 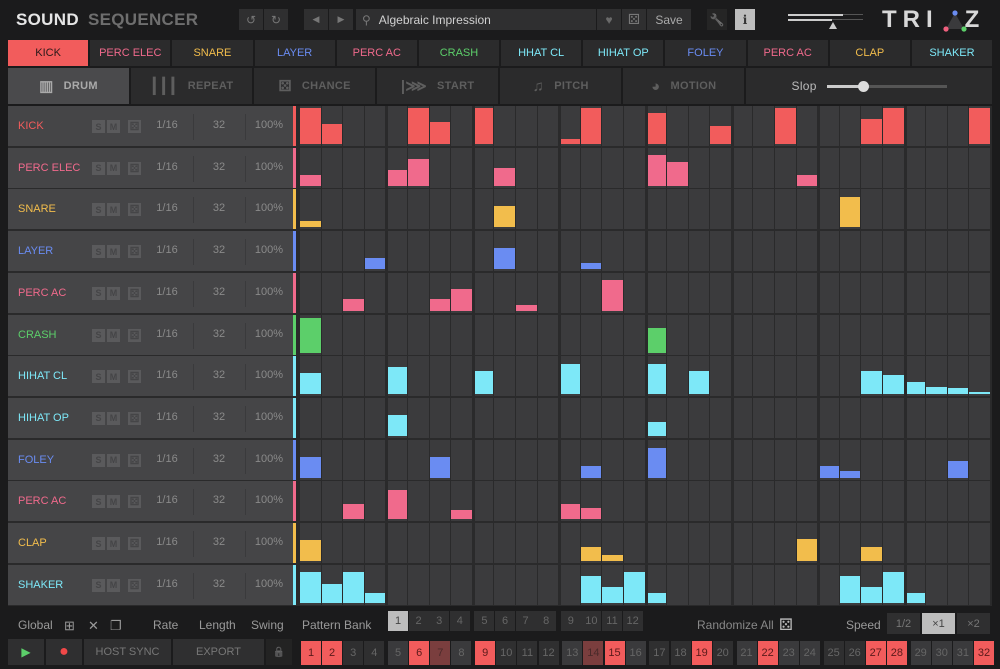 I want to click on mode-tab-drum: ▥ DRUM, so click(x=69, y=86).